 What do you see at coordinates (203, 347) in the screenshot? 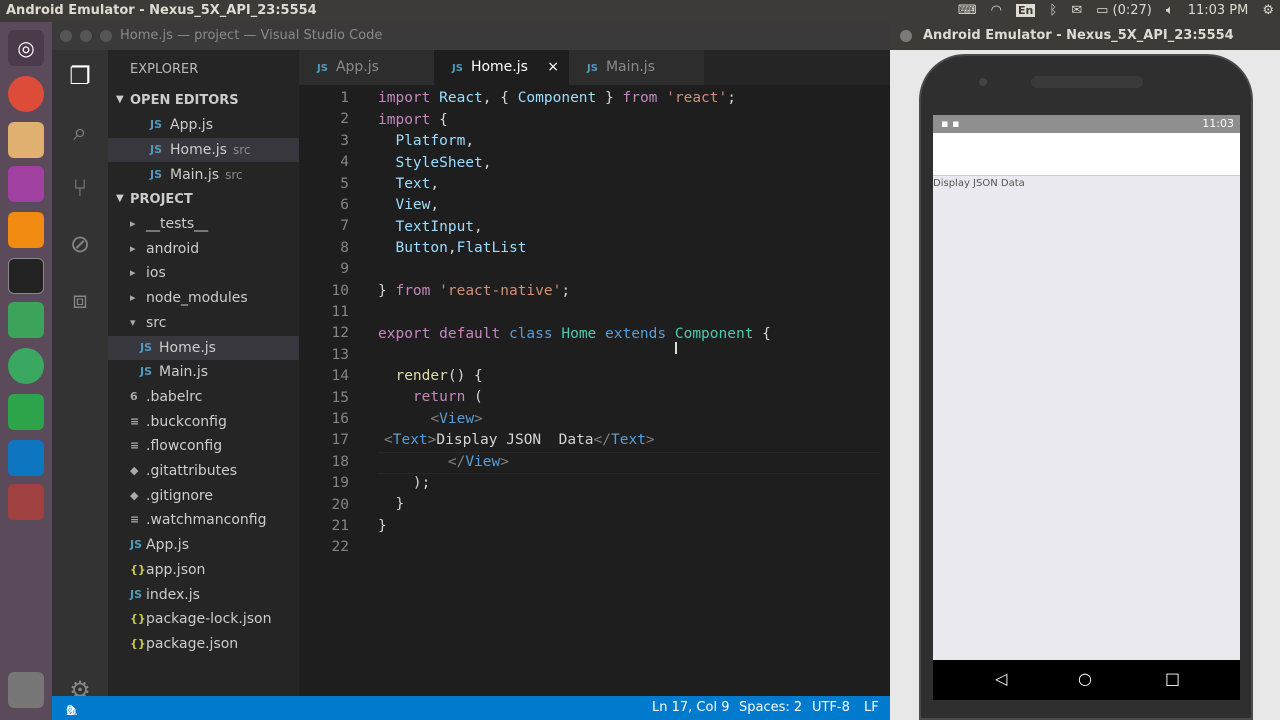
I see `tree-item: JS Home.js` at bounding box center [203, 347].